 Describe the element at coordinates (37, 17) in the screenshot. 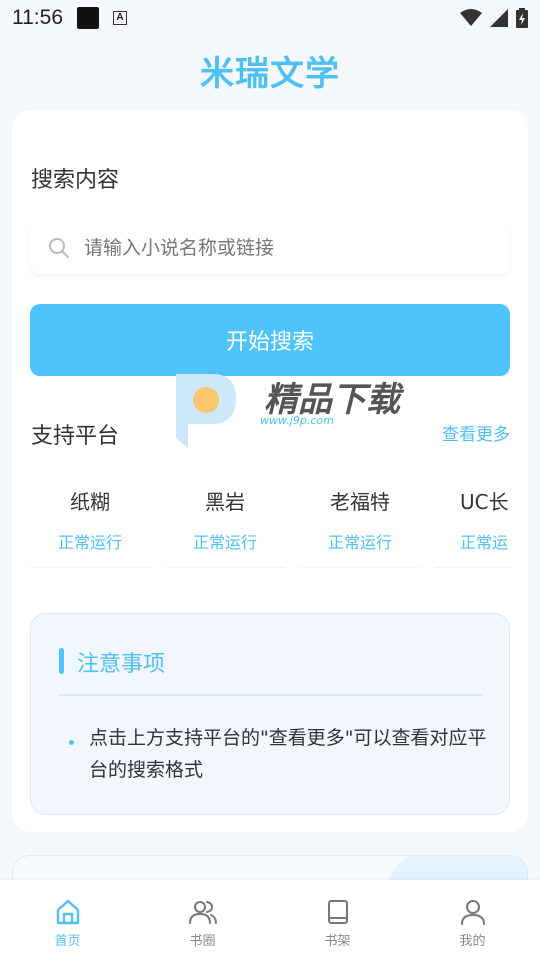

I see `status-time: 11:56` at that location.